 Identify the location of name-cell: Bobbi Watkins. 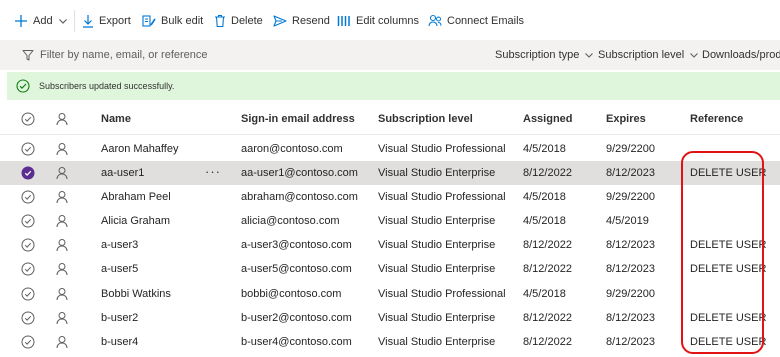
(136, 294).